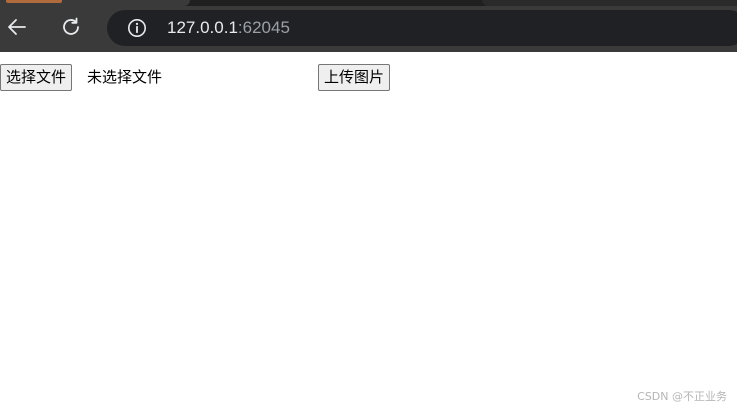 The width and height of the screenshot is (737, 410). I want to click on reload-icon, so click(71, 26).